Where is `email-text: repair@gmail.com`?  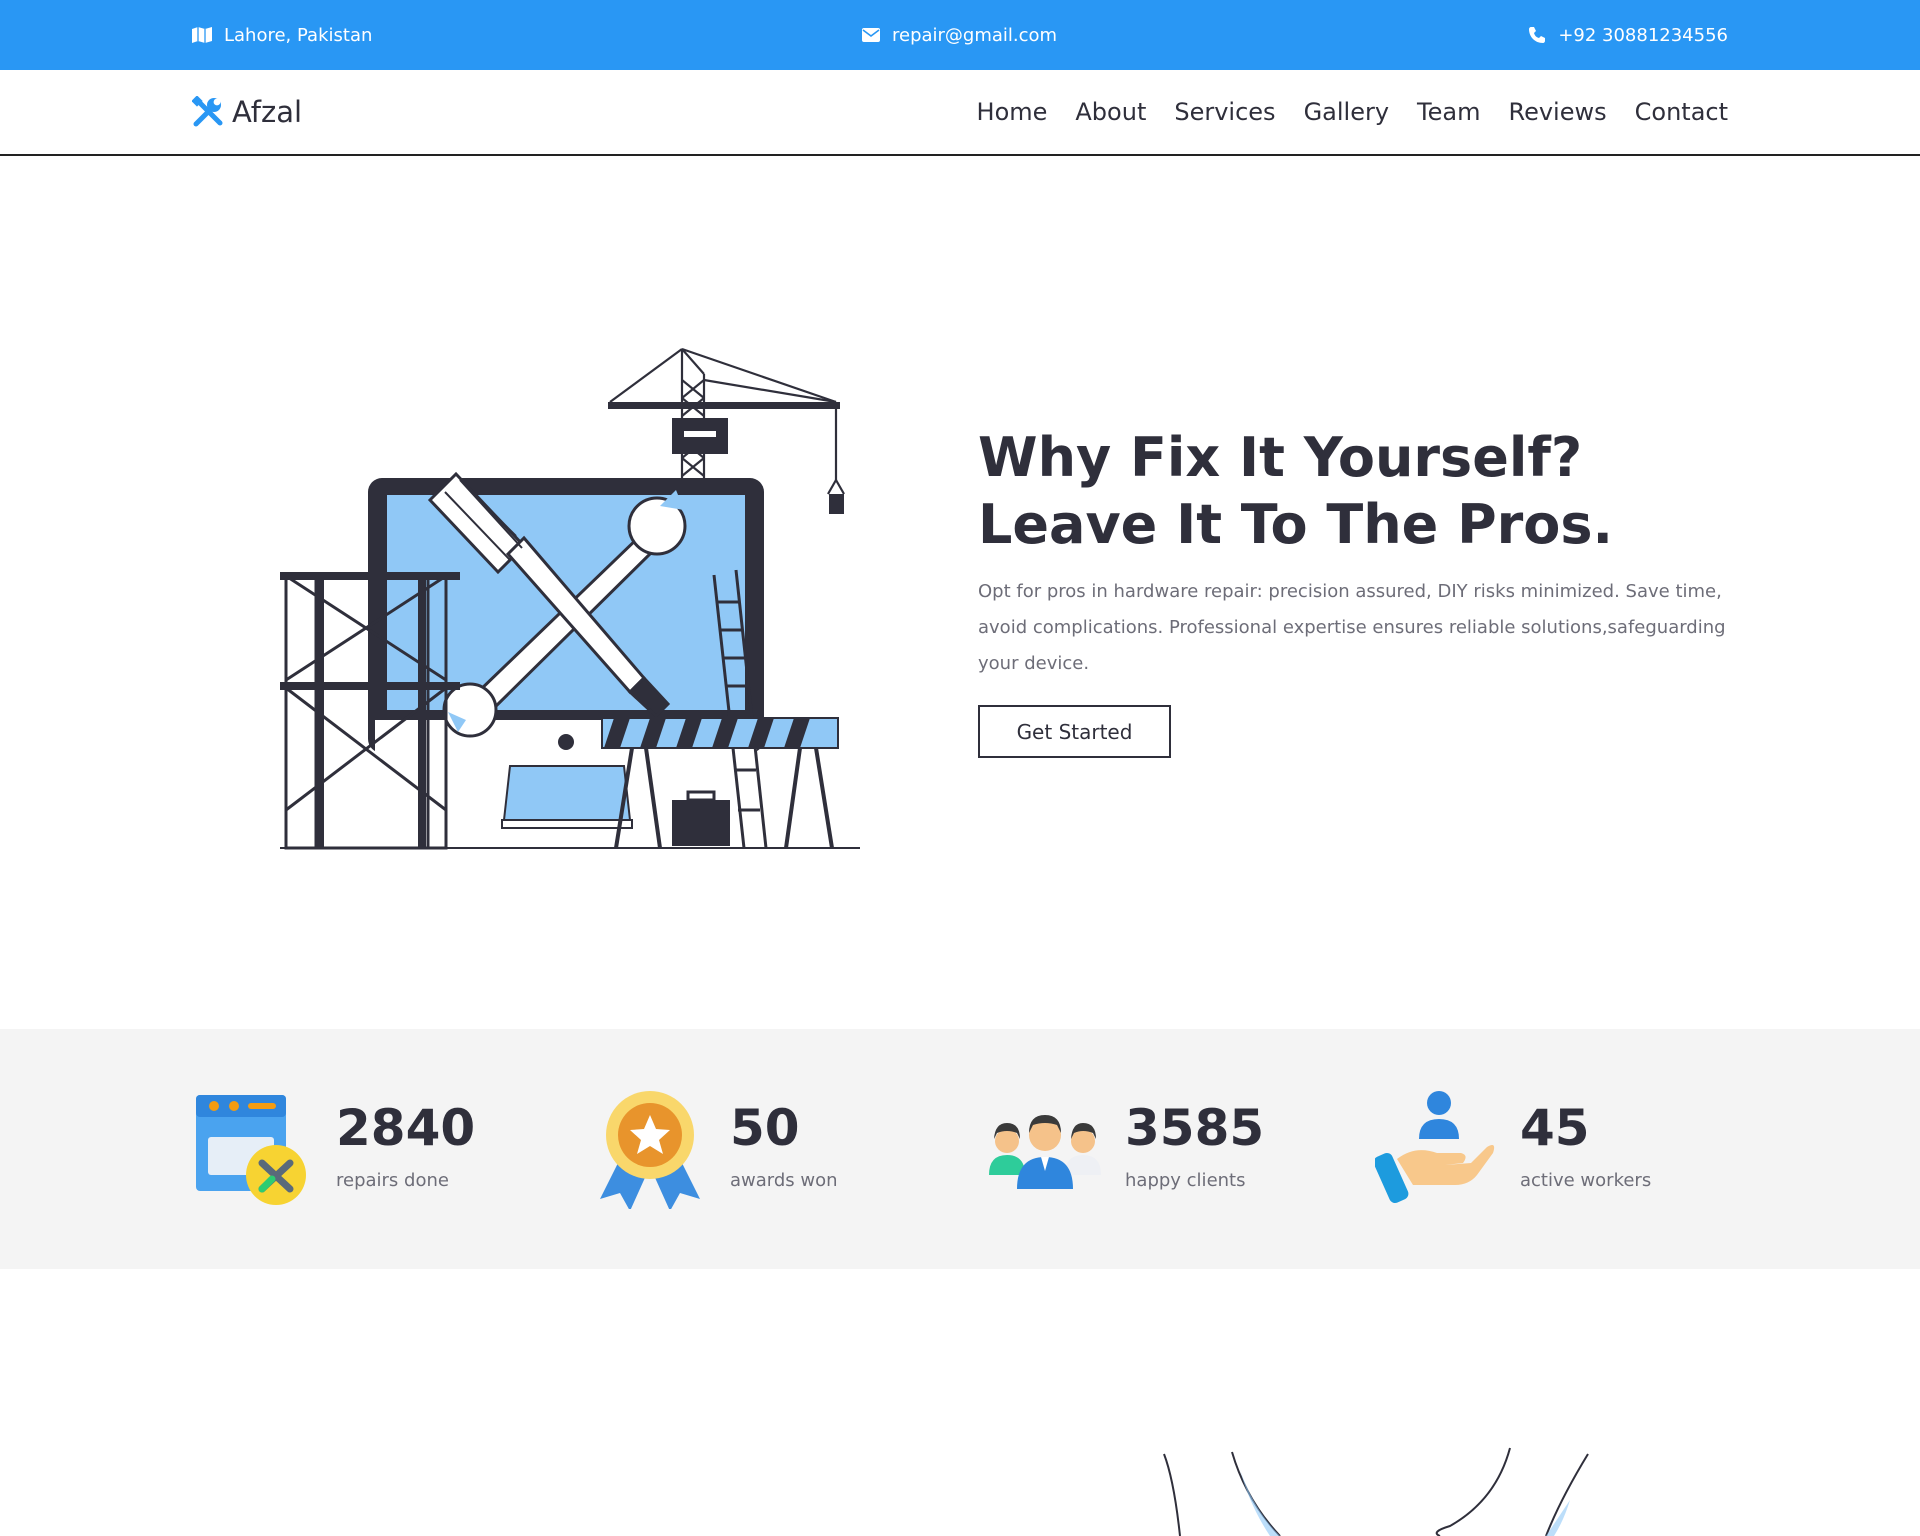 email-text: repair@gmail.com is located at coordinates (974, 35).